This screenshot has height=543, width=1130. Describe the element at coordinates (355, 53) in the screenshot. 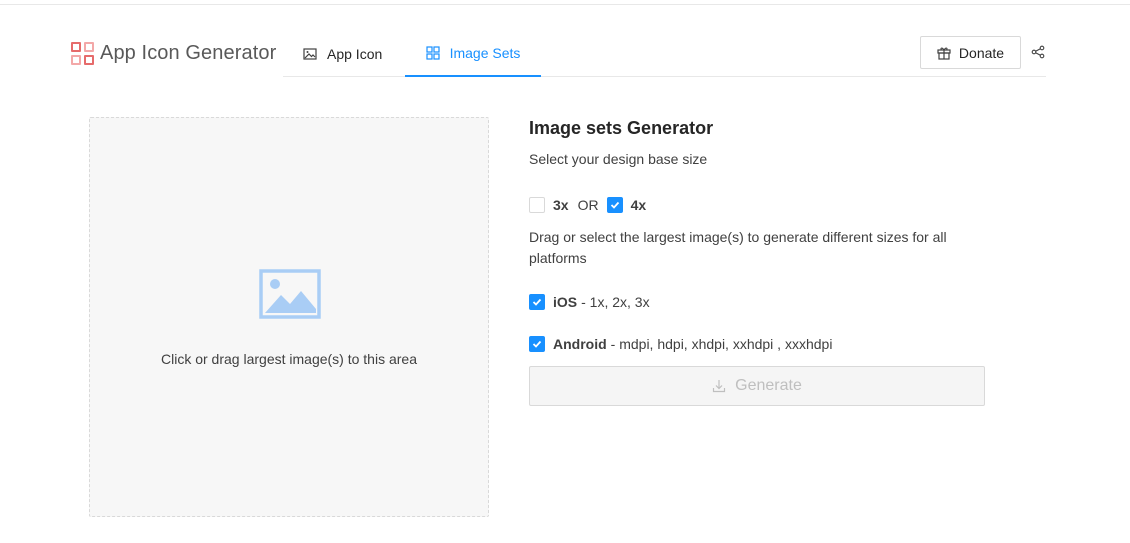

I see `tab-app-icon-label: App Icon` at that location.